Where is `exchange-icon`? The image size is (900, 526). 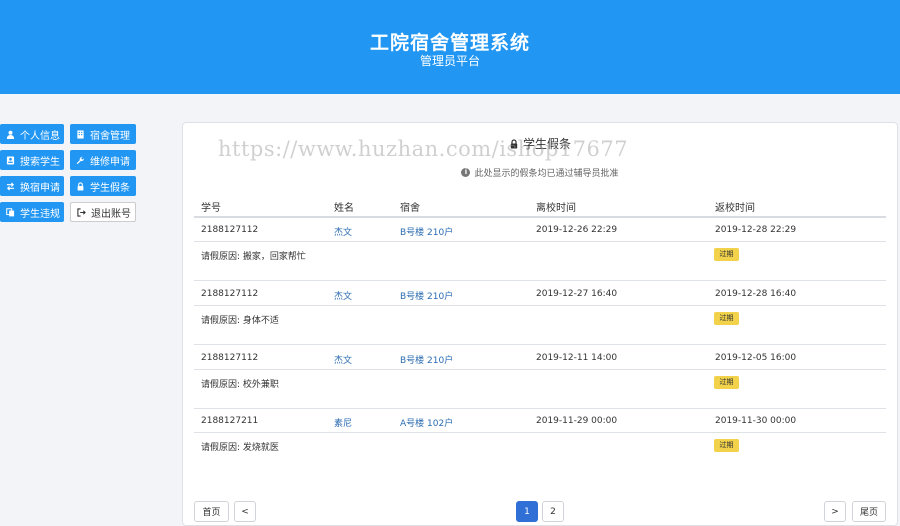 exchange-icon is located at coordinates (10, 186).